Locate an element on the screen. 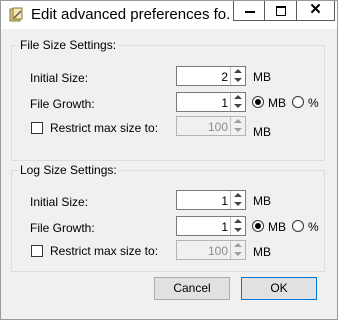  file-growth-percent-radio is located at coordinates (298, 102).